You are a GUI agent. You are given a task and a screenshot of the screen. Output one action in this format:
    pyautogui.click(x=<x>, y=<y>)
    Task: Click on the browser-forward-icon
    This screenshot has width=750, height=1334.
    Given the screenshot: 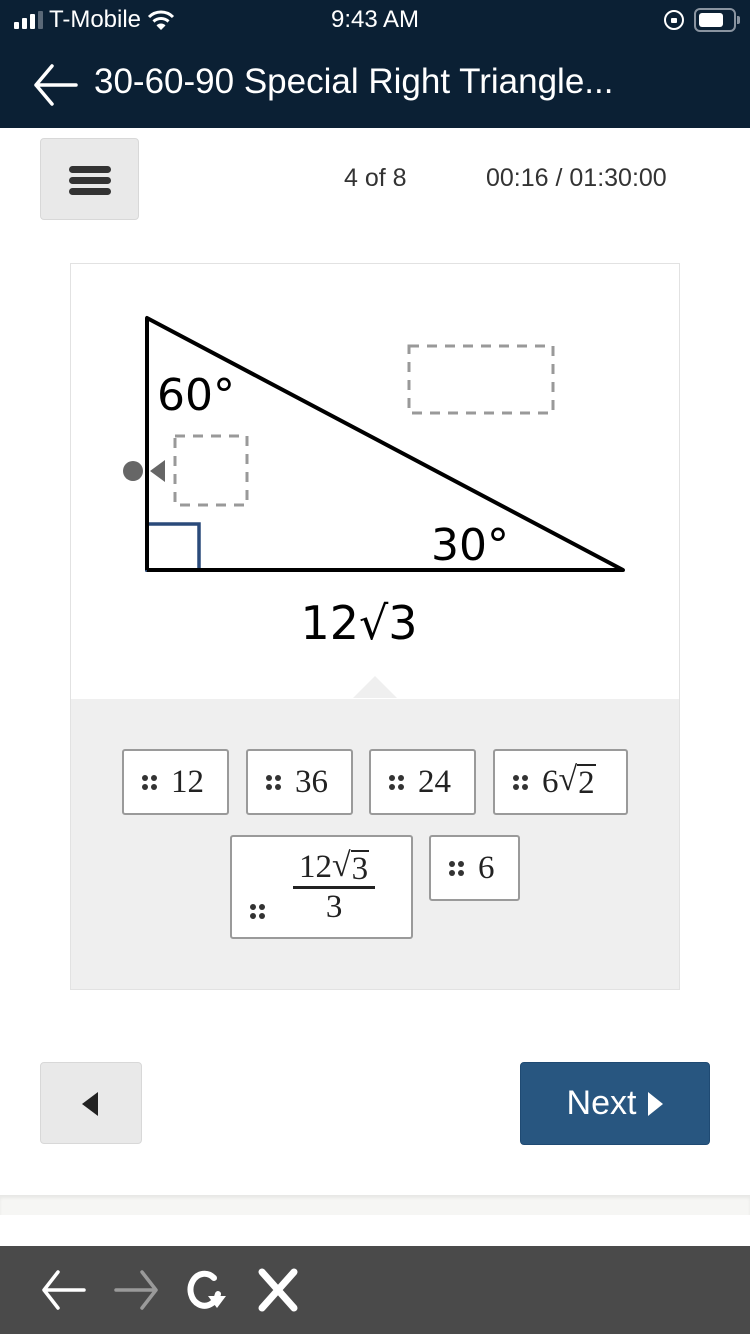 What is the action you would take?
    pyautogui.click(x=136, y=1290)
    